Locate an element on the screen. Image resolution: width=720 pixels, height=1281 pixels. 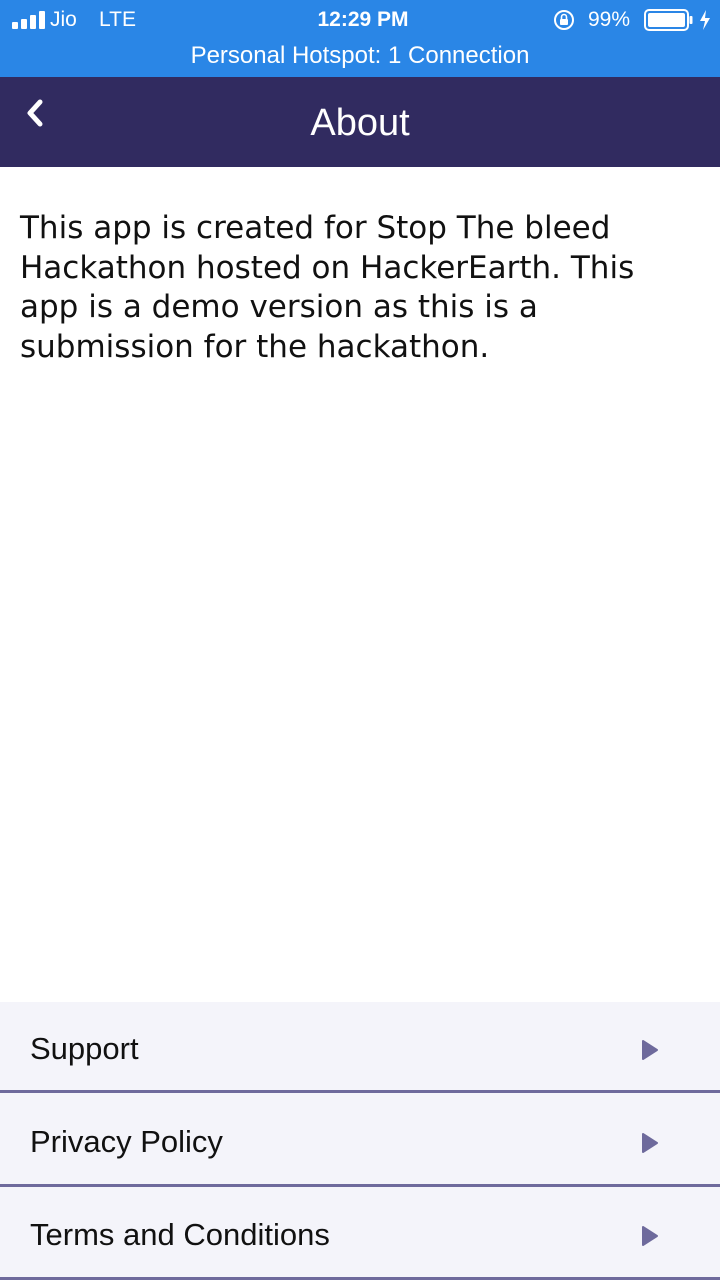
navigation-bar: About is located at coordinates (360, 122).